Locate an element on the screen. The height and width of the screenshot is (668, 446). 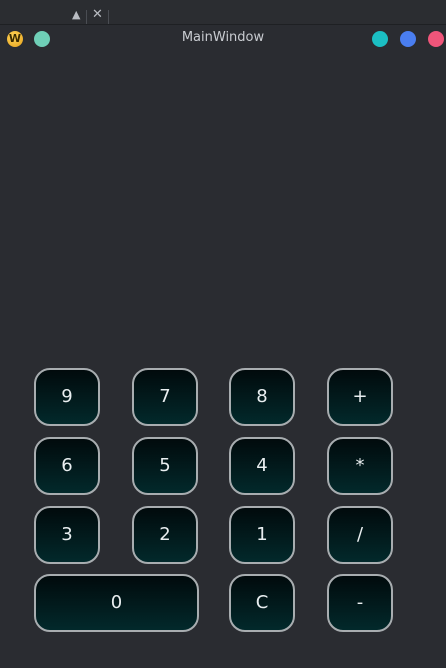
close-button is located at coordinates (436, 39).